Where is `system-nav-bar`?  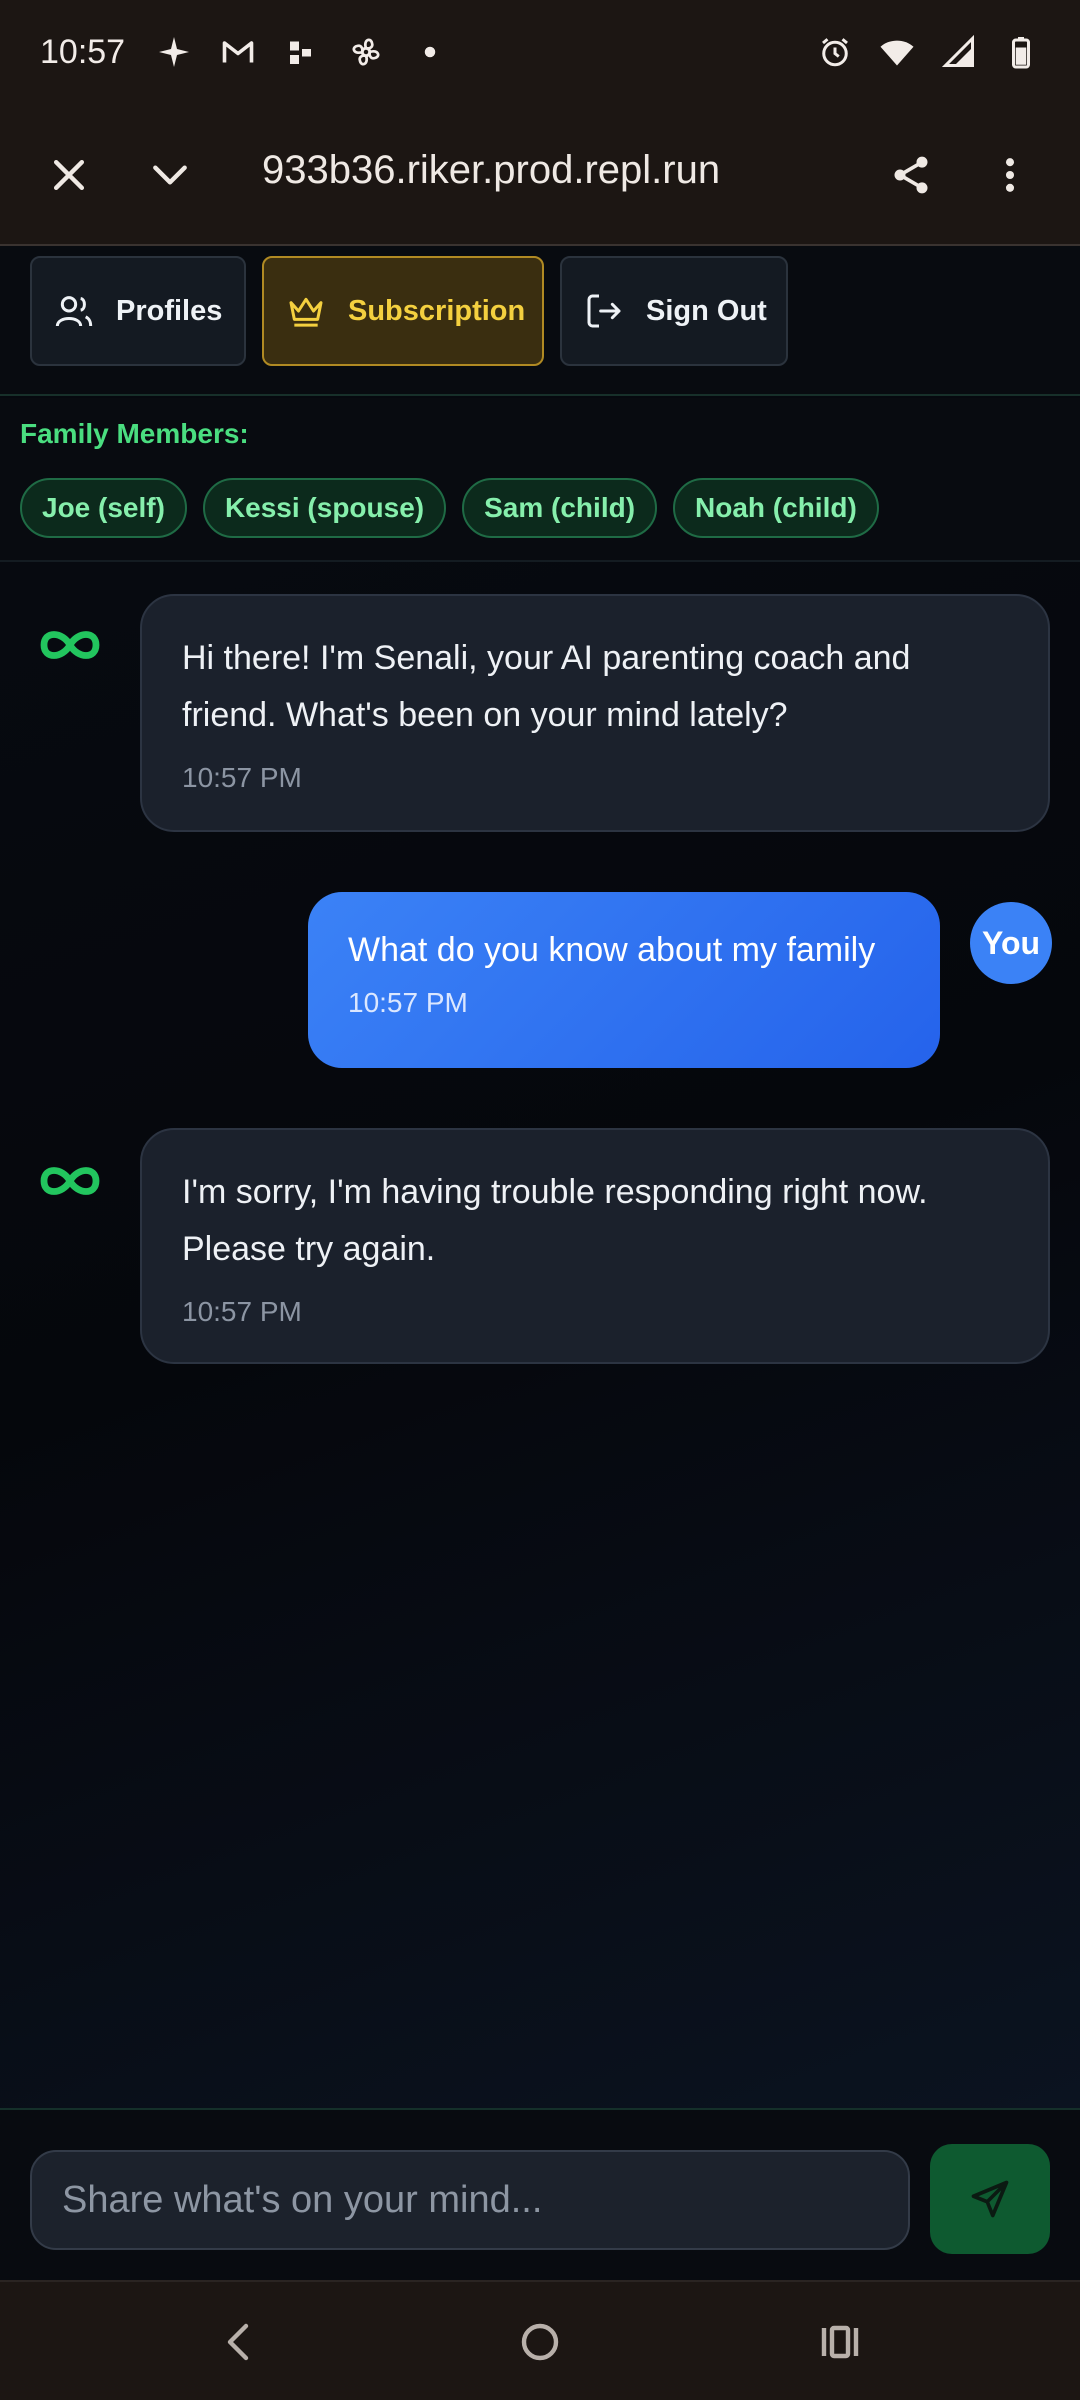 system-nav-bar is located at coordinates (540, 2340).